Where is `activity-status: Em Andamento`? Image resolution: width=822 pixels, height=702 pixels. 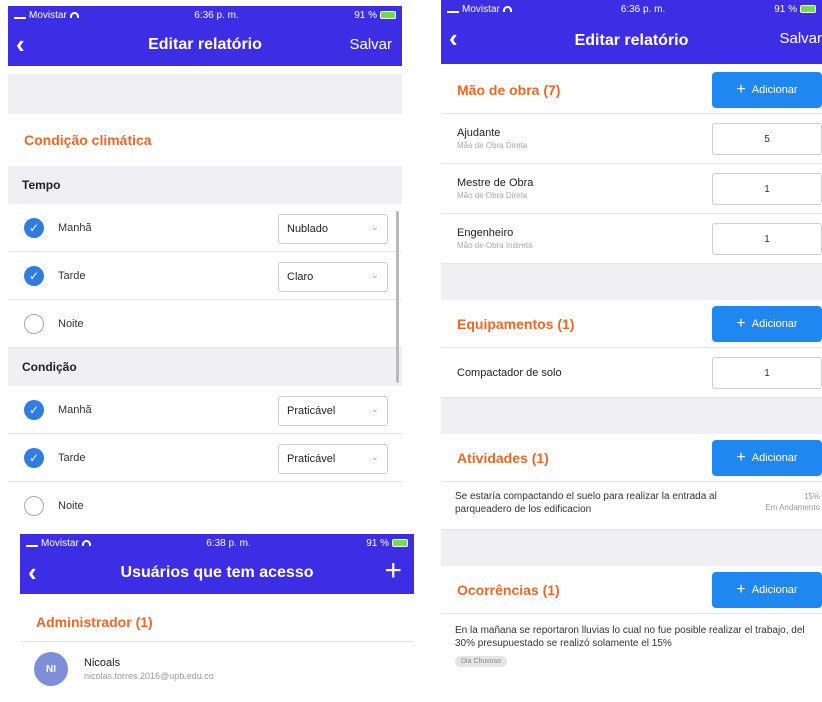 activity-status: Em Andamento is located at coordinates (792, 507).